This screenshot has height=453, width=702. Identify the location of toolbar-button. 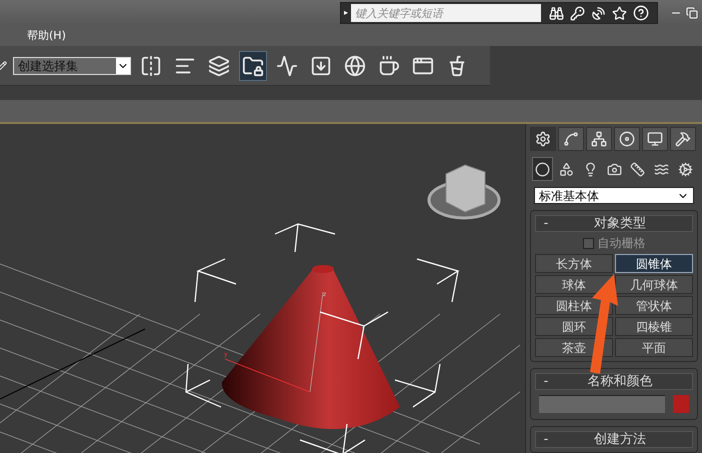
(253, 65).